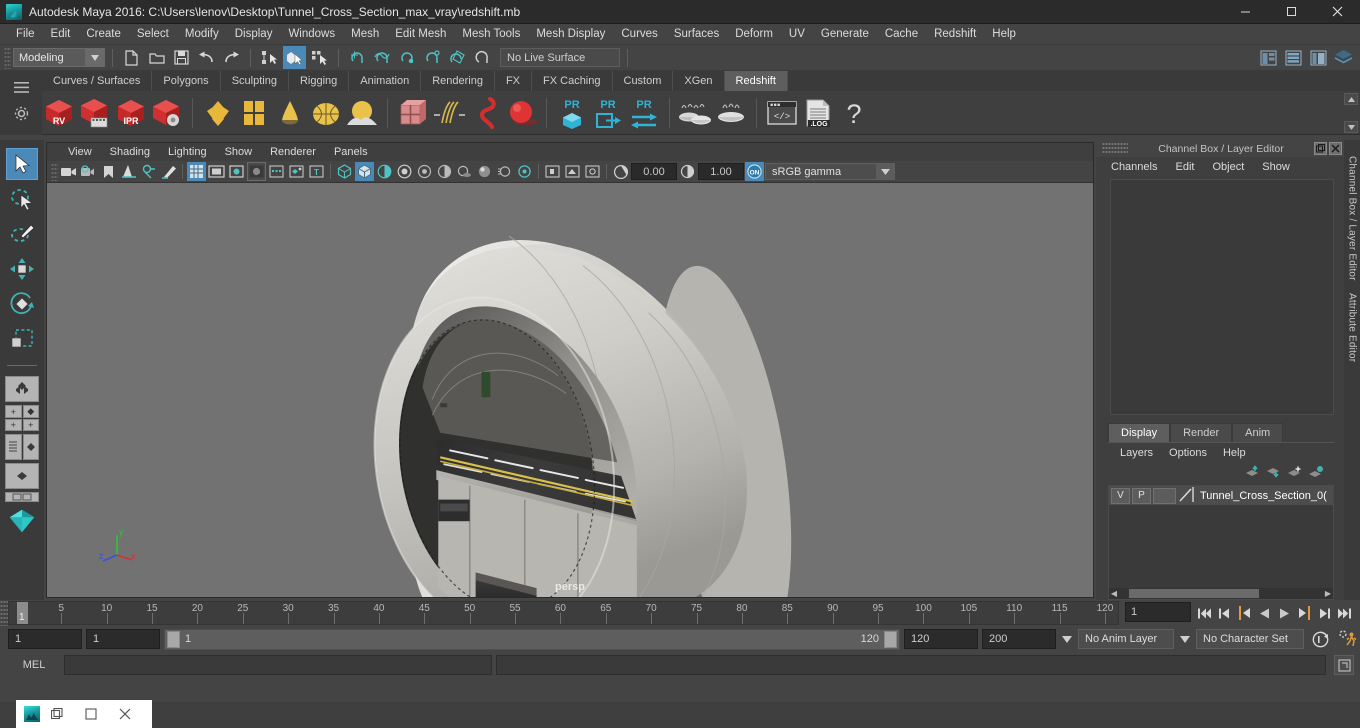  Describe the element at coordinates (196, 172) in the screenshot. I see `grid-toggle-icon` at that location.